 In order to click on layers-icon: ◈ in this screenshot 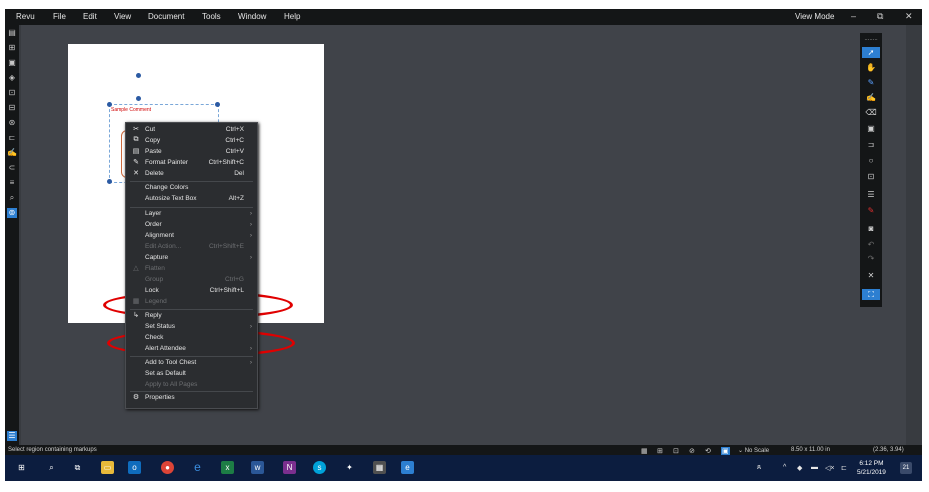, I will do `click(12, 78)`.